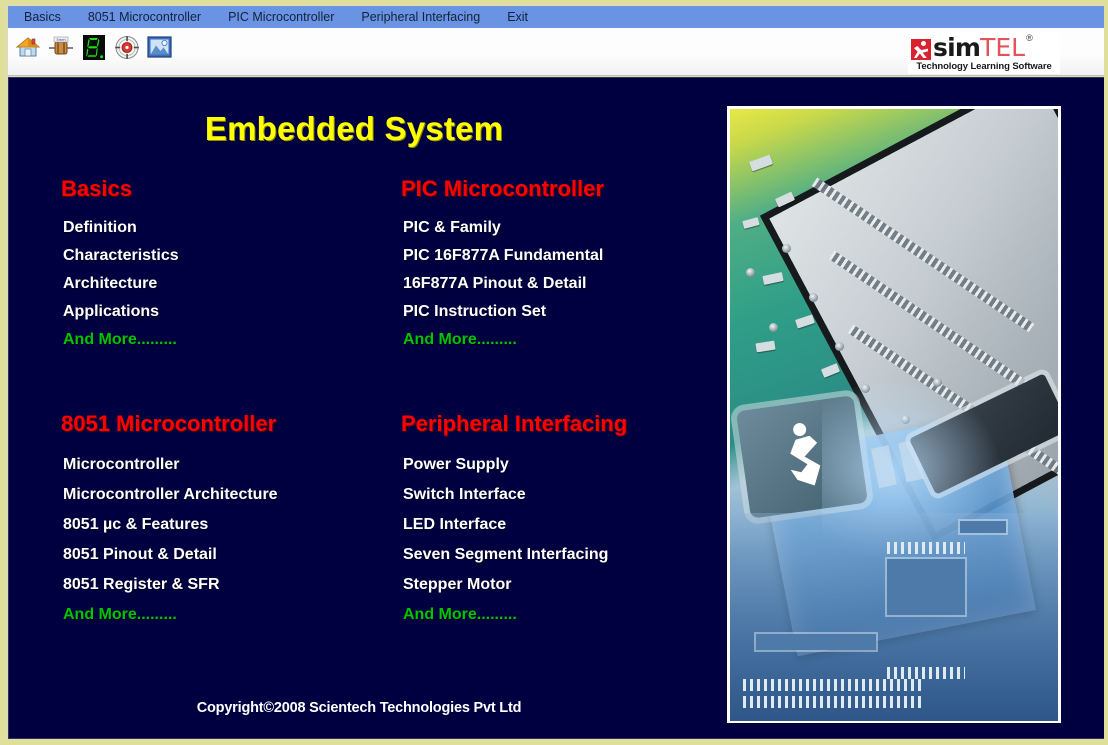  Describe the element at coordinates (1003, 47) in the screenshot. I see `logo-text-tel: TEL` at that location.